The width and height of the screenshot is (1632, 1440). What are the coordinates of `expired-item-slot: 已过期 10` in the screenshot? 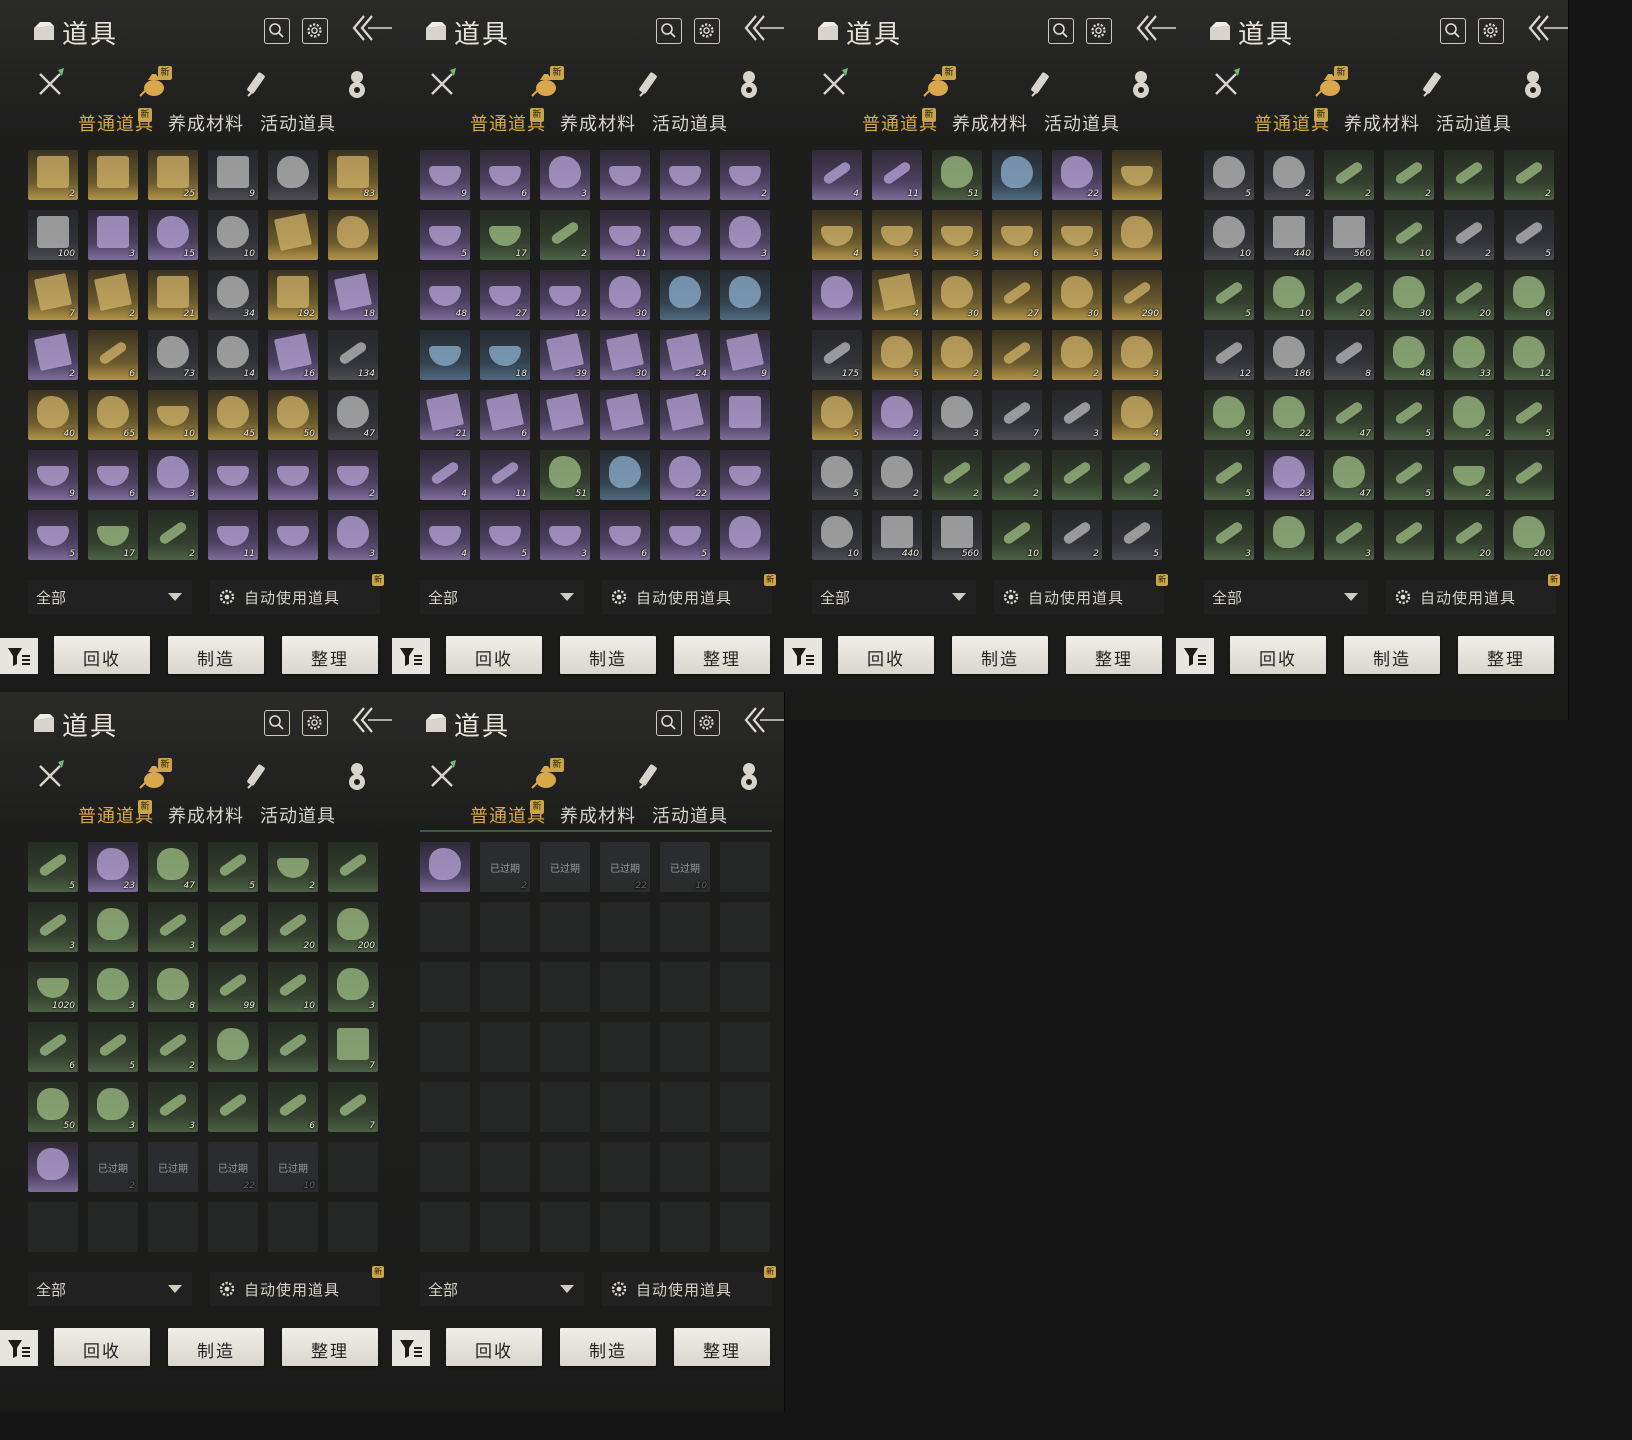 It's located at (293, 1167).